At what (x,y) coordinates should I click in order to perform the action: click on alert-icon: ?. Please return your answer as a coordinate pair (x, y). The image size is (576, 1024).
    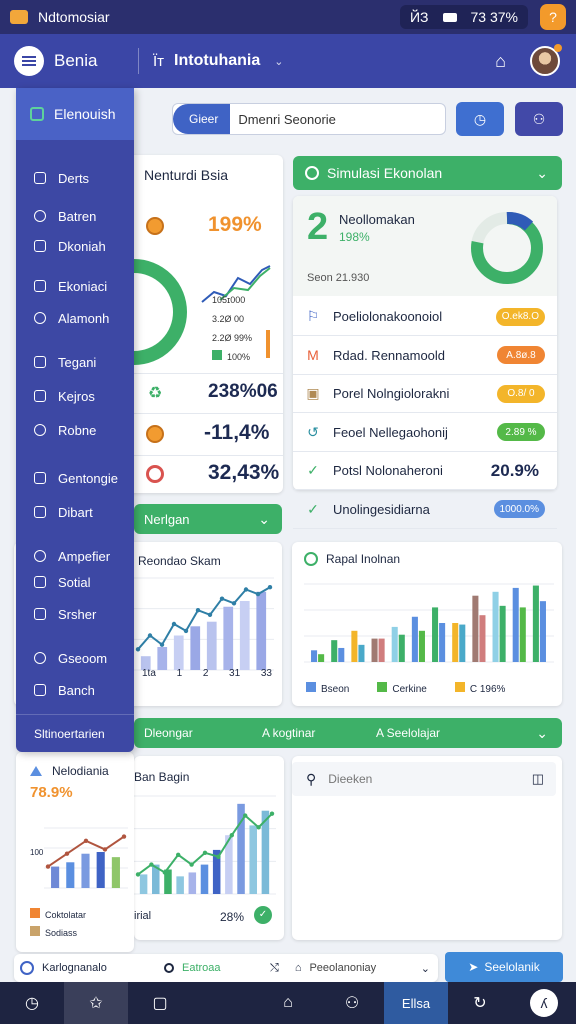
    Looking at the image, I should click on (553, 17).